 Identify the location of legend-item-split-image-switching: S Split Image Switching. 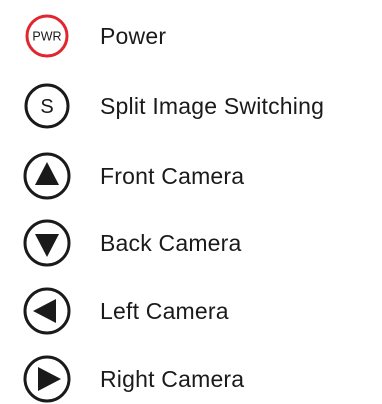
(173, 106).